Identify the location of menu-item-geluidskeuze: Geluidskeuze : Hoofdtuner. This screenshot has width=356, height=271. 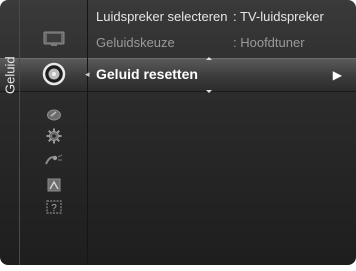
(200, 42).